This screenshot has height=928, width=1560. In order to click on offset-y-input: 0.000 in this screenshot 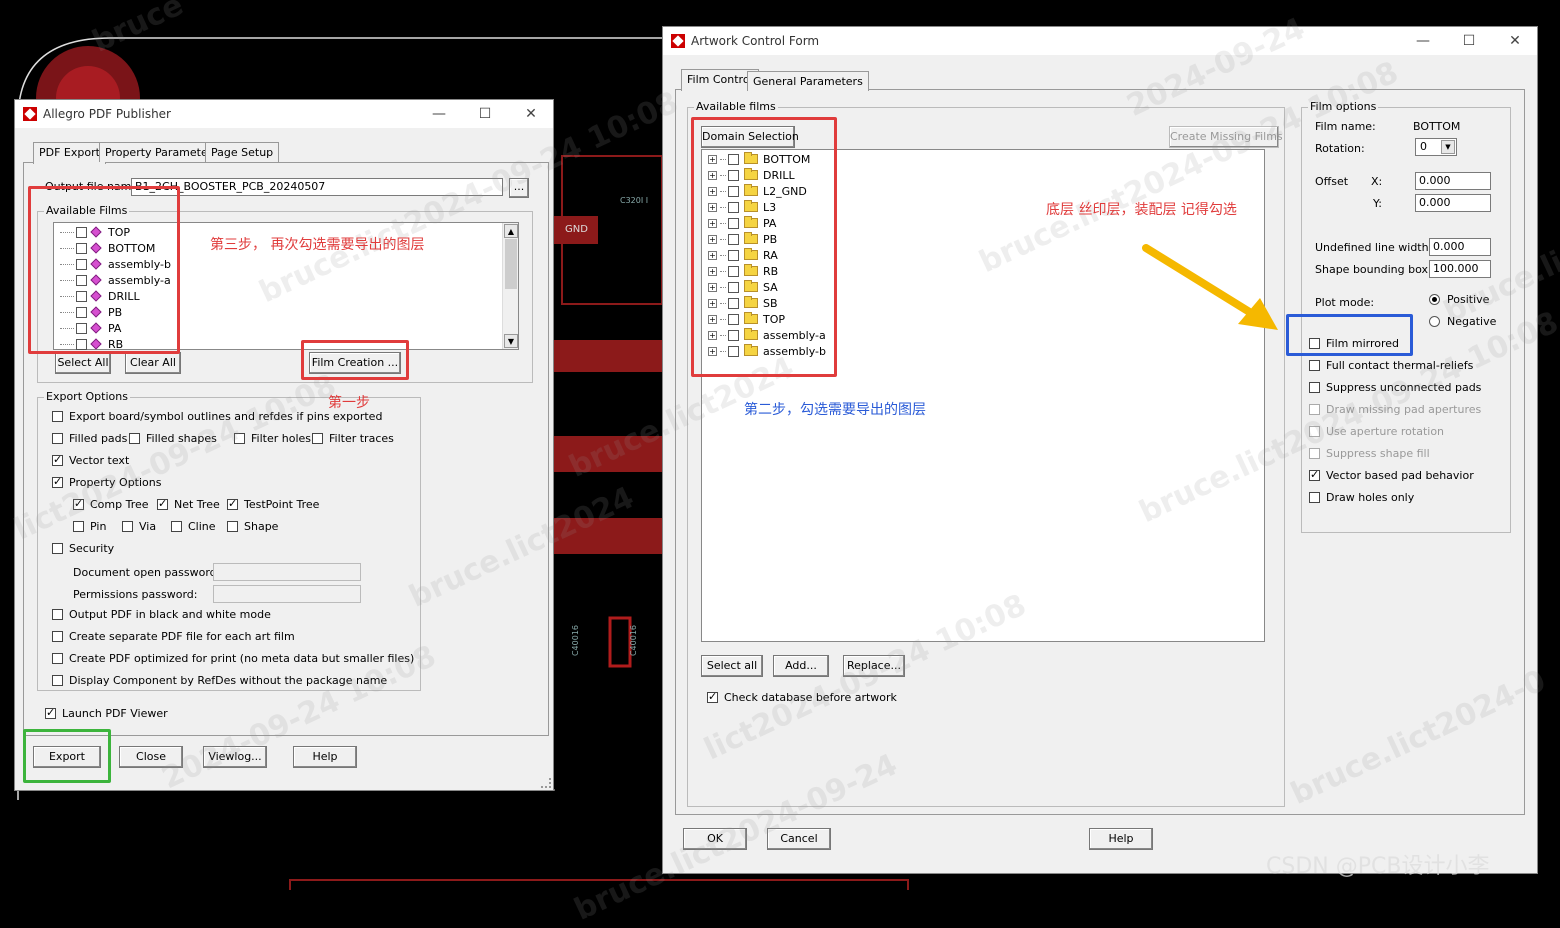, I will do `click(1453, 203)`.